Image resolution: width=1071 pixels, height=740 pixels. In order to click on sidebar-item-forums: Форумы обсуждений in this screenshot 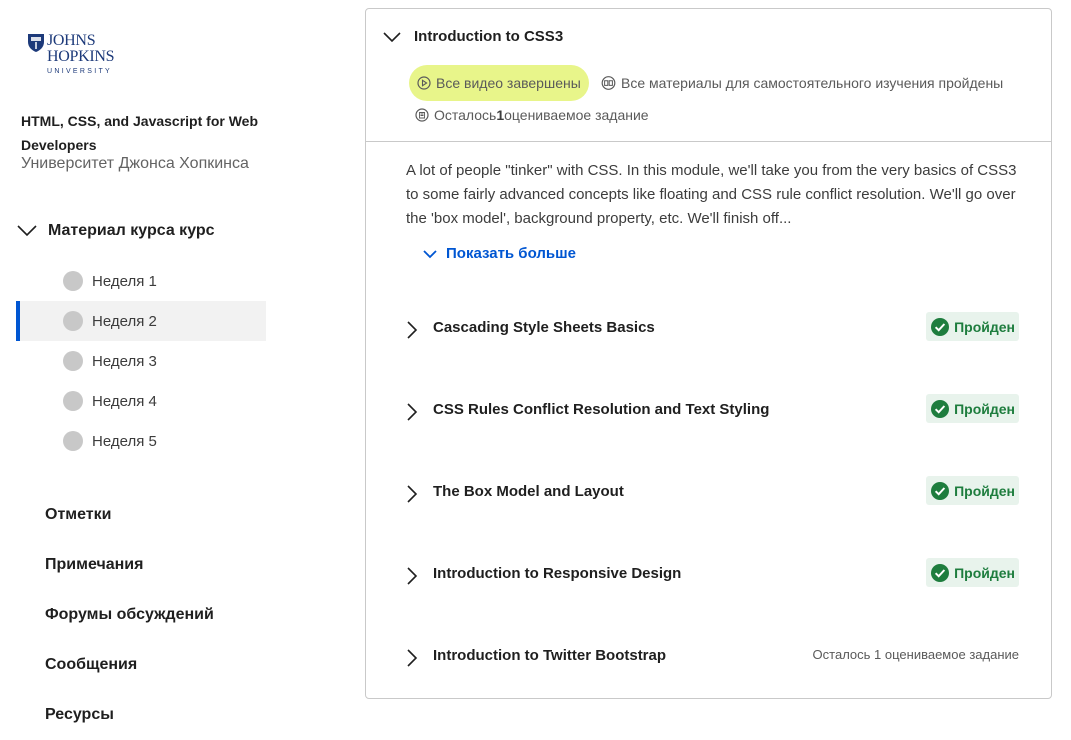, I will do `click(129, 615)`.